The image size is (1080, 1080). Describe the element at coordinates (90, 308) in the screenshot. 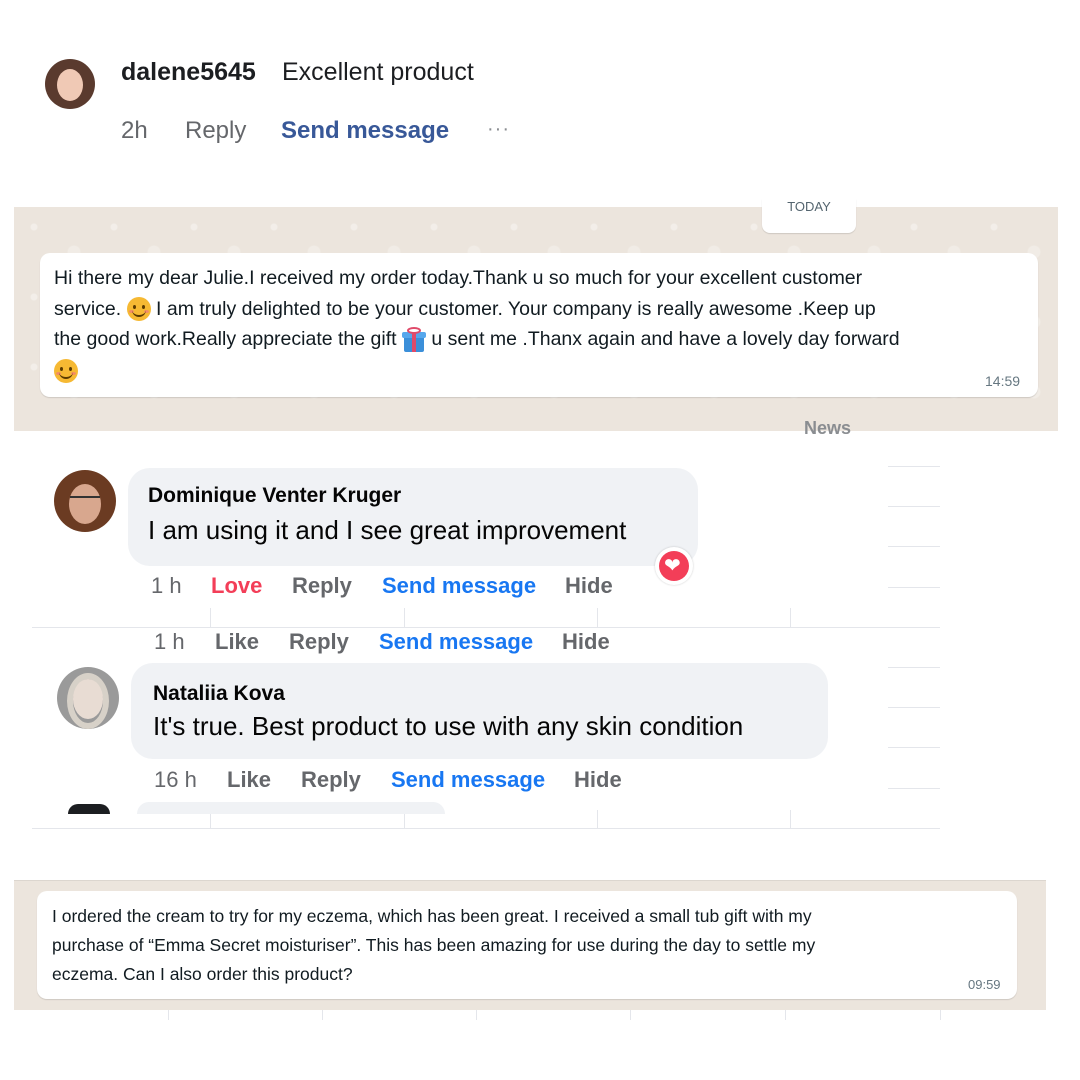

I see `message-fragment: service.` at that location.